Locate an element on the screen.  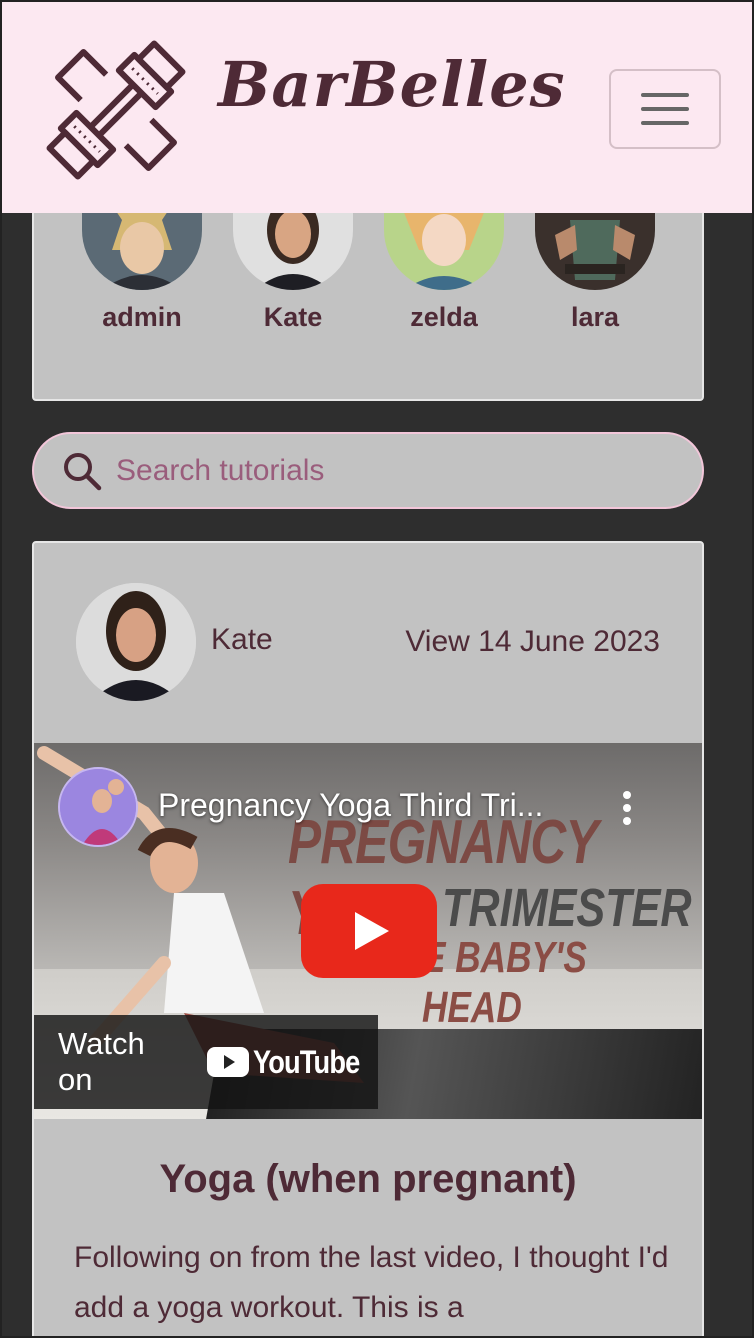
youtube-logo: YouTube is located at coordinates (292, 1062).